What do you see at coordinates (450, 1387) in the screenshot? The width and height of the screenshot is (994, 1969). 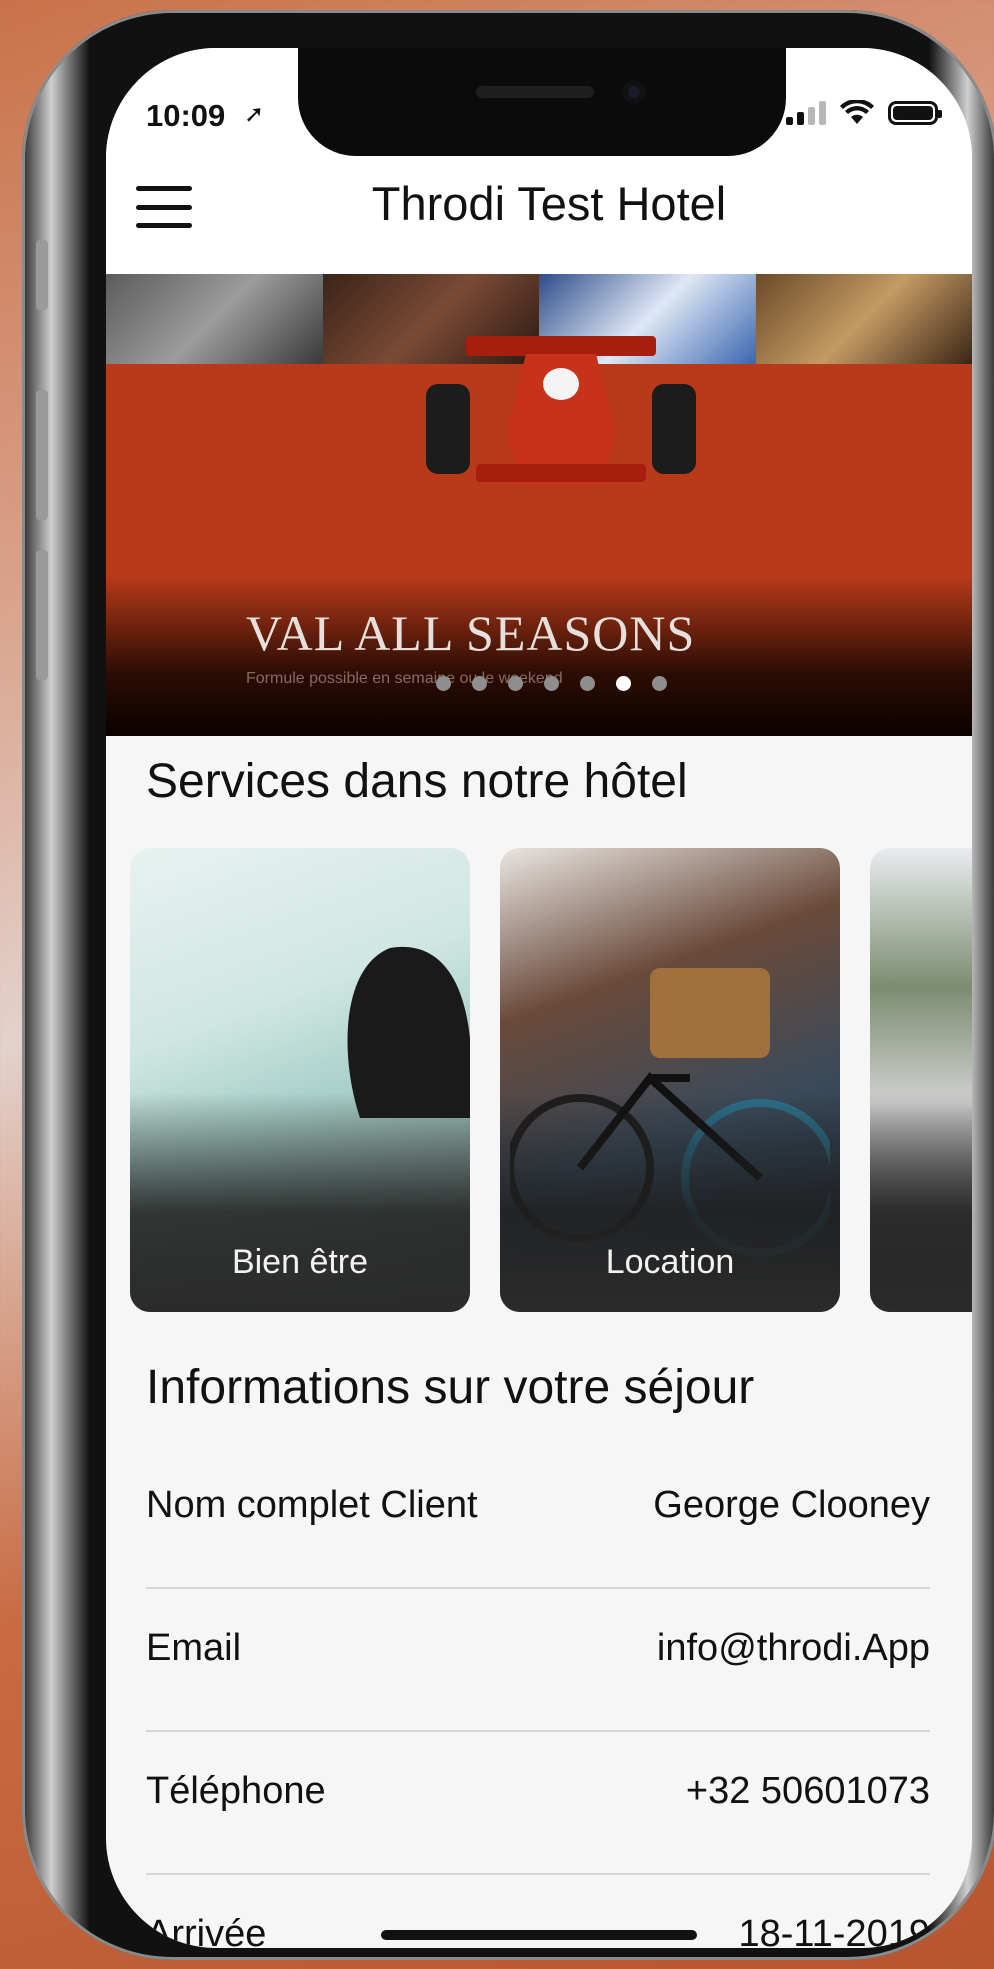 I see `stay-info-heading: Informations sur votre séjour` at bounding box center [450, 1387].